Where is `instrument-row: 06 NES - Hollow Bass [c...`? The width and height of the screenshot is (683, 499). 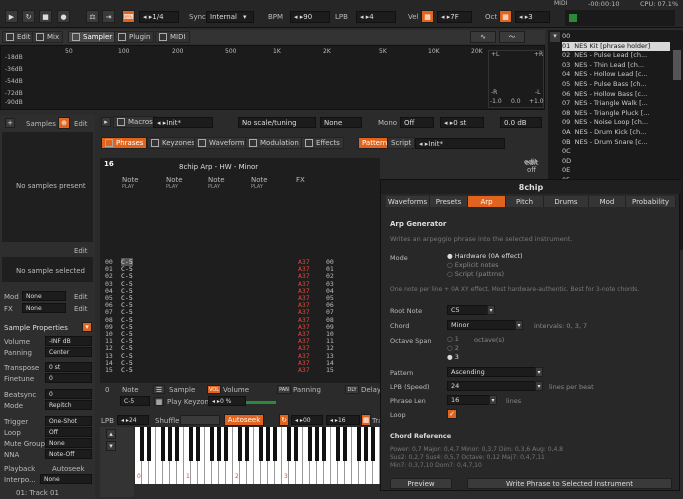
instrument-row: 06 NES - Hollow Bass [c... is located at coordinates (616, 94).